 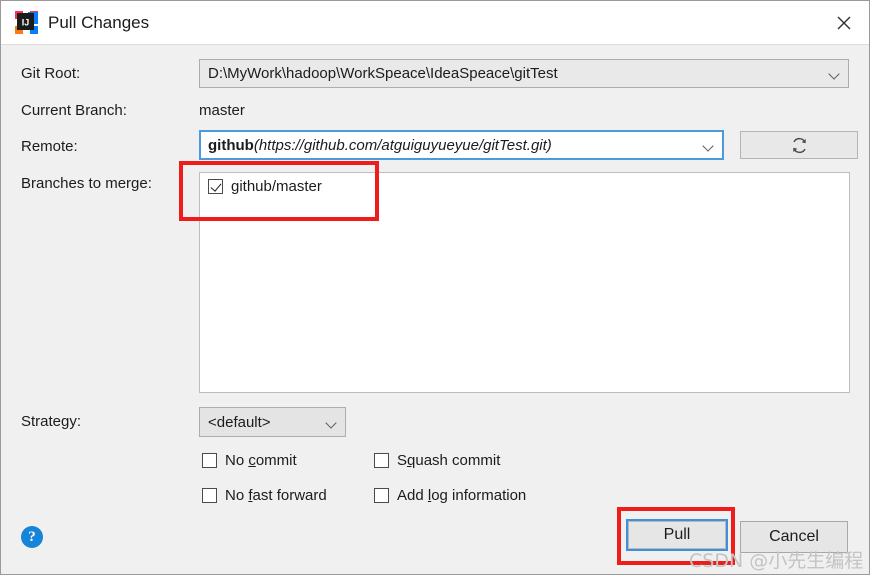 What do you see at coordinates (231, 145) in the screenshot?
I see `remote-name: github` at bounding box center [231, 145].